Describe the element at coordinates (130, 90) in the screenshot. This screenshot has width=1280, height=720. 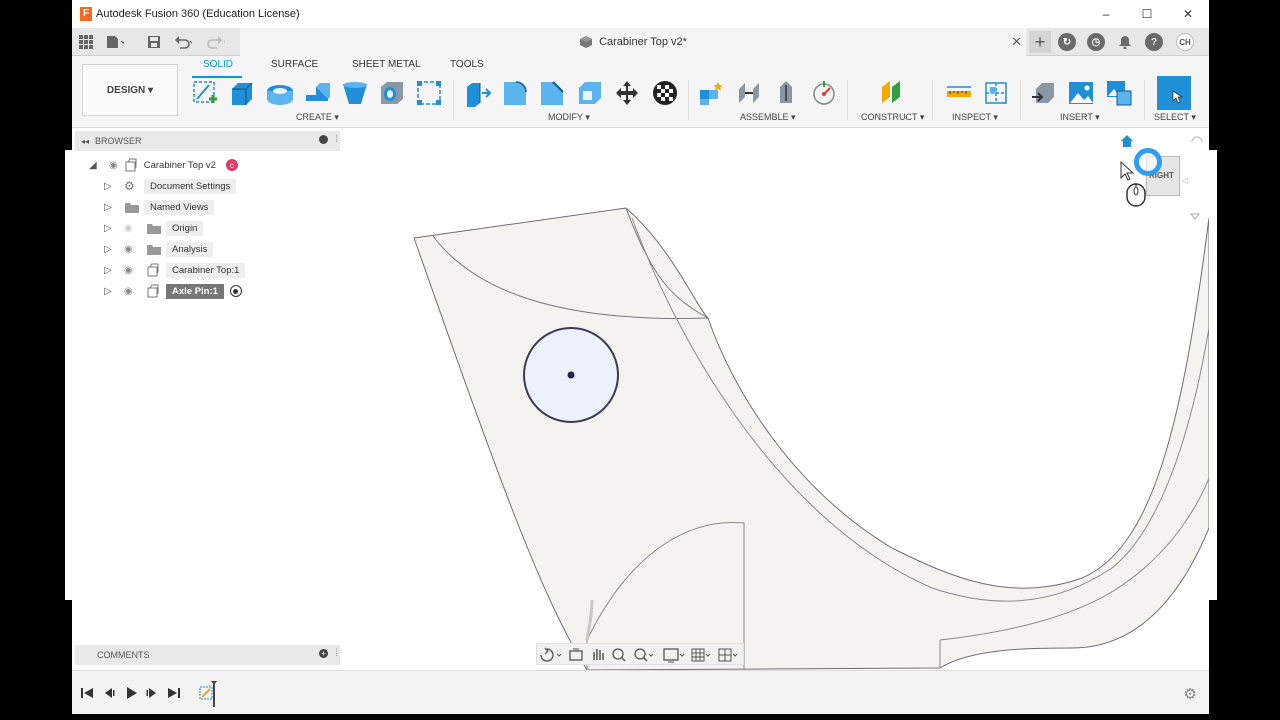
I see `workspace-switcher: DESIGN ▾` at that location.